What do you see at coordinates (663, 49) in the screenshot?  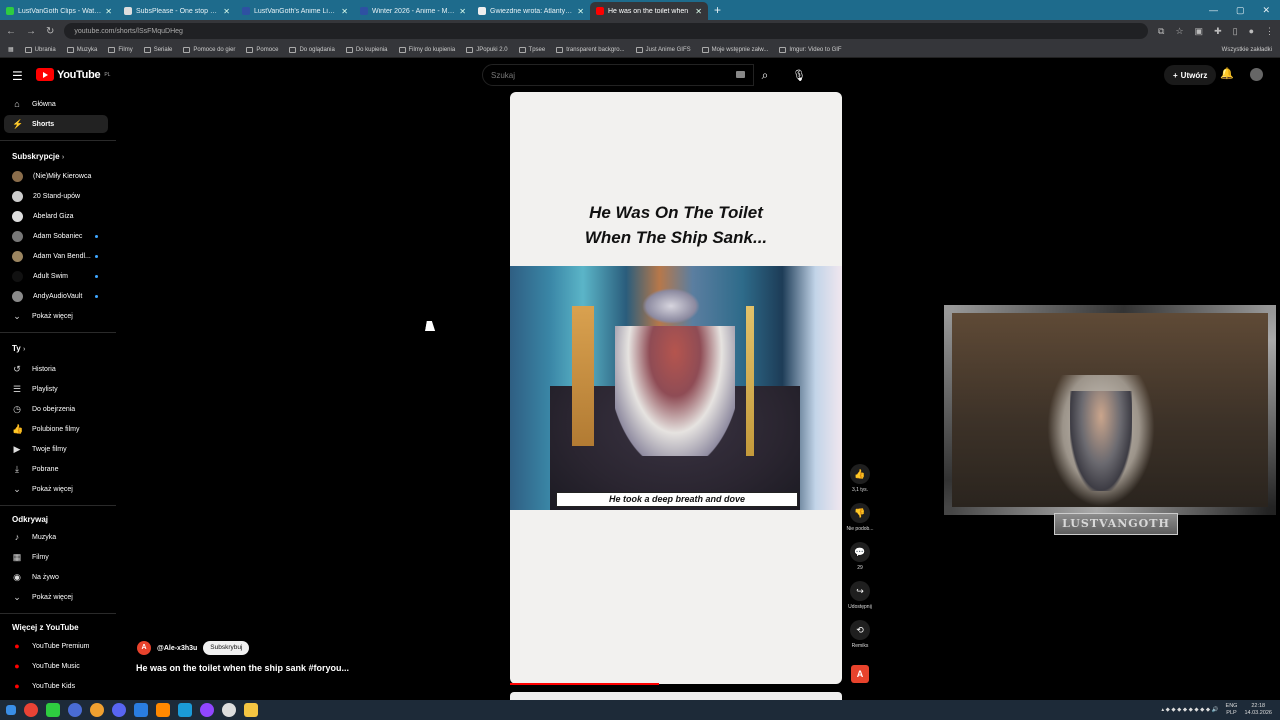 I see `bookmark-item: Just Anime GIFS` at bounding box center [663, 49].